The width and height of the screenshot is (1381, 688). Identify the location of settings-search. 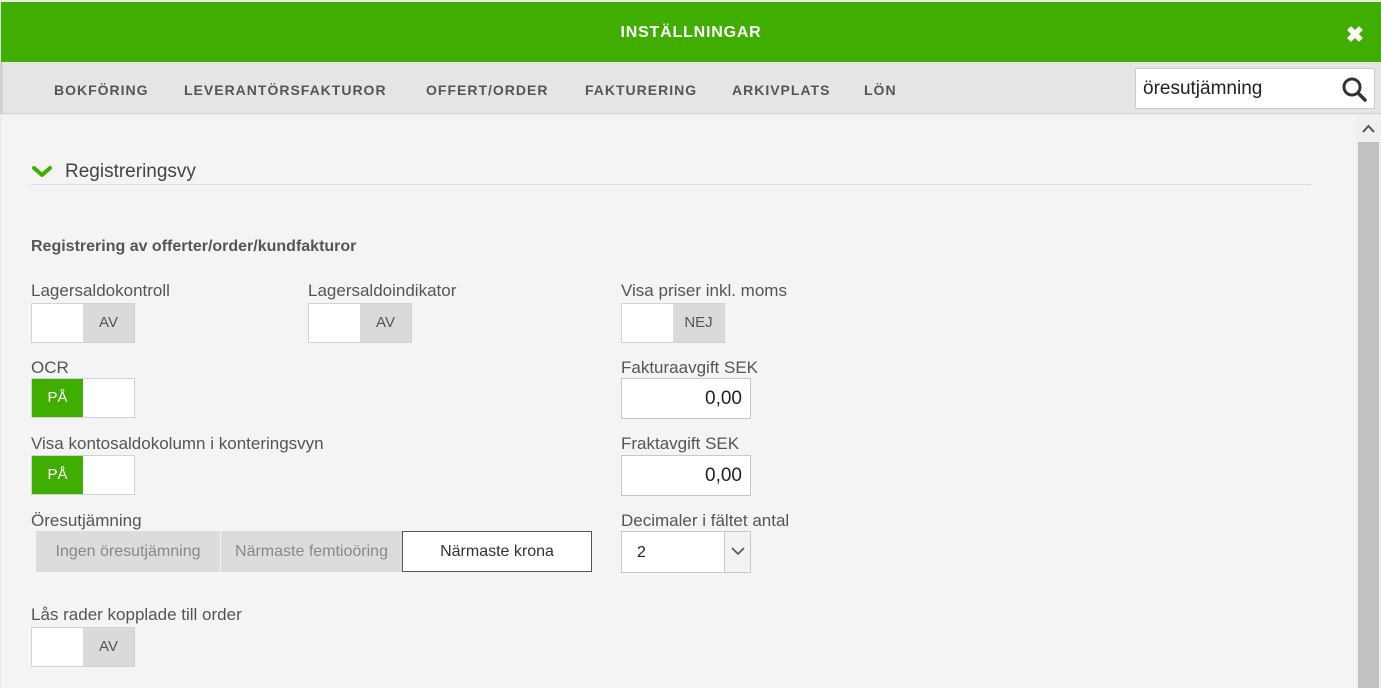
(1255, 88).